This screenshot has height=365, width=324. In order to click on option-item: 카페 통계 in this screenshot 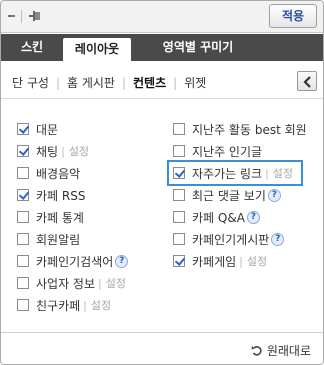, I will do `click(72, 217)`.